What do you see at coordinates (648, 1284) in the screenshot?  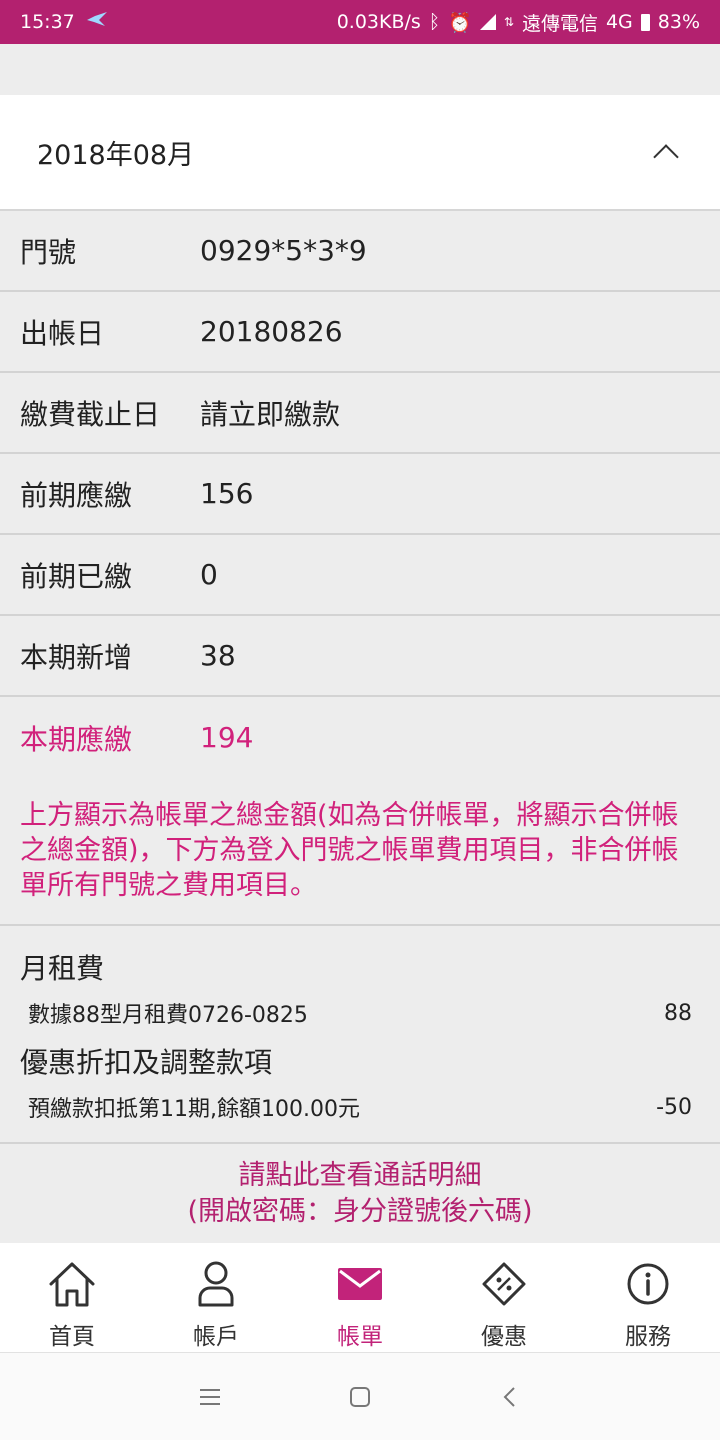 I see `info-icon` at bounding box center [648, 1284].